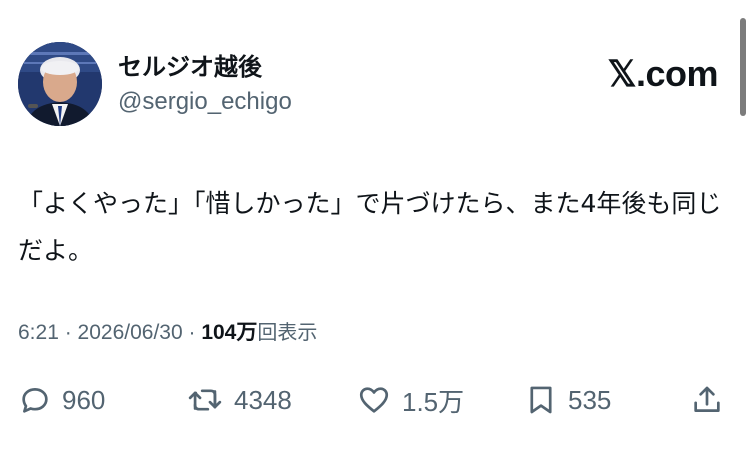  I want to click on view-count: 104万, so click(229, 332).